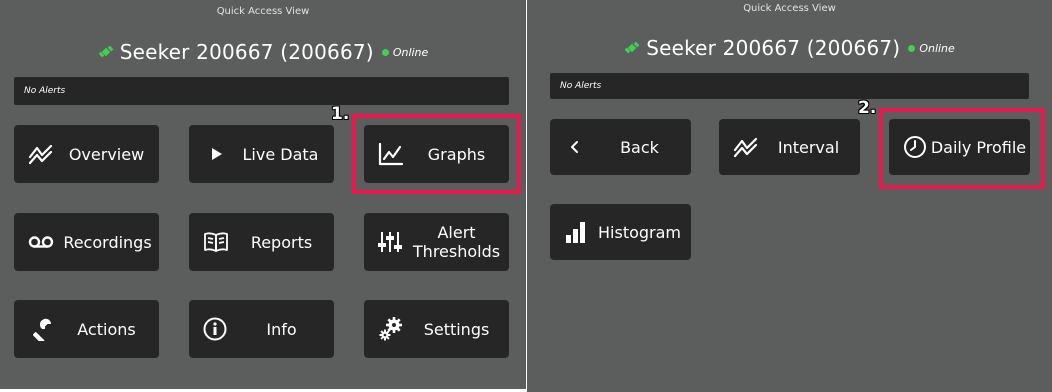 This screenshot has width=1052, height=392. What do you see at coordinates (215, 329) in the screenshot?
I see `info-icon` at bounding box center [215, 329].